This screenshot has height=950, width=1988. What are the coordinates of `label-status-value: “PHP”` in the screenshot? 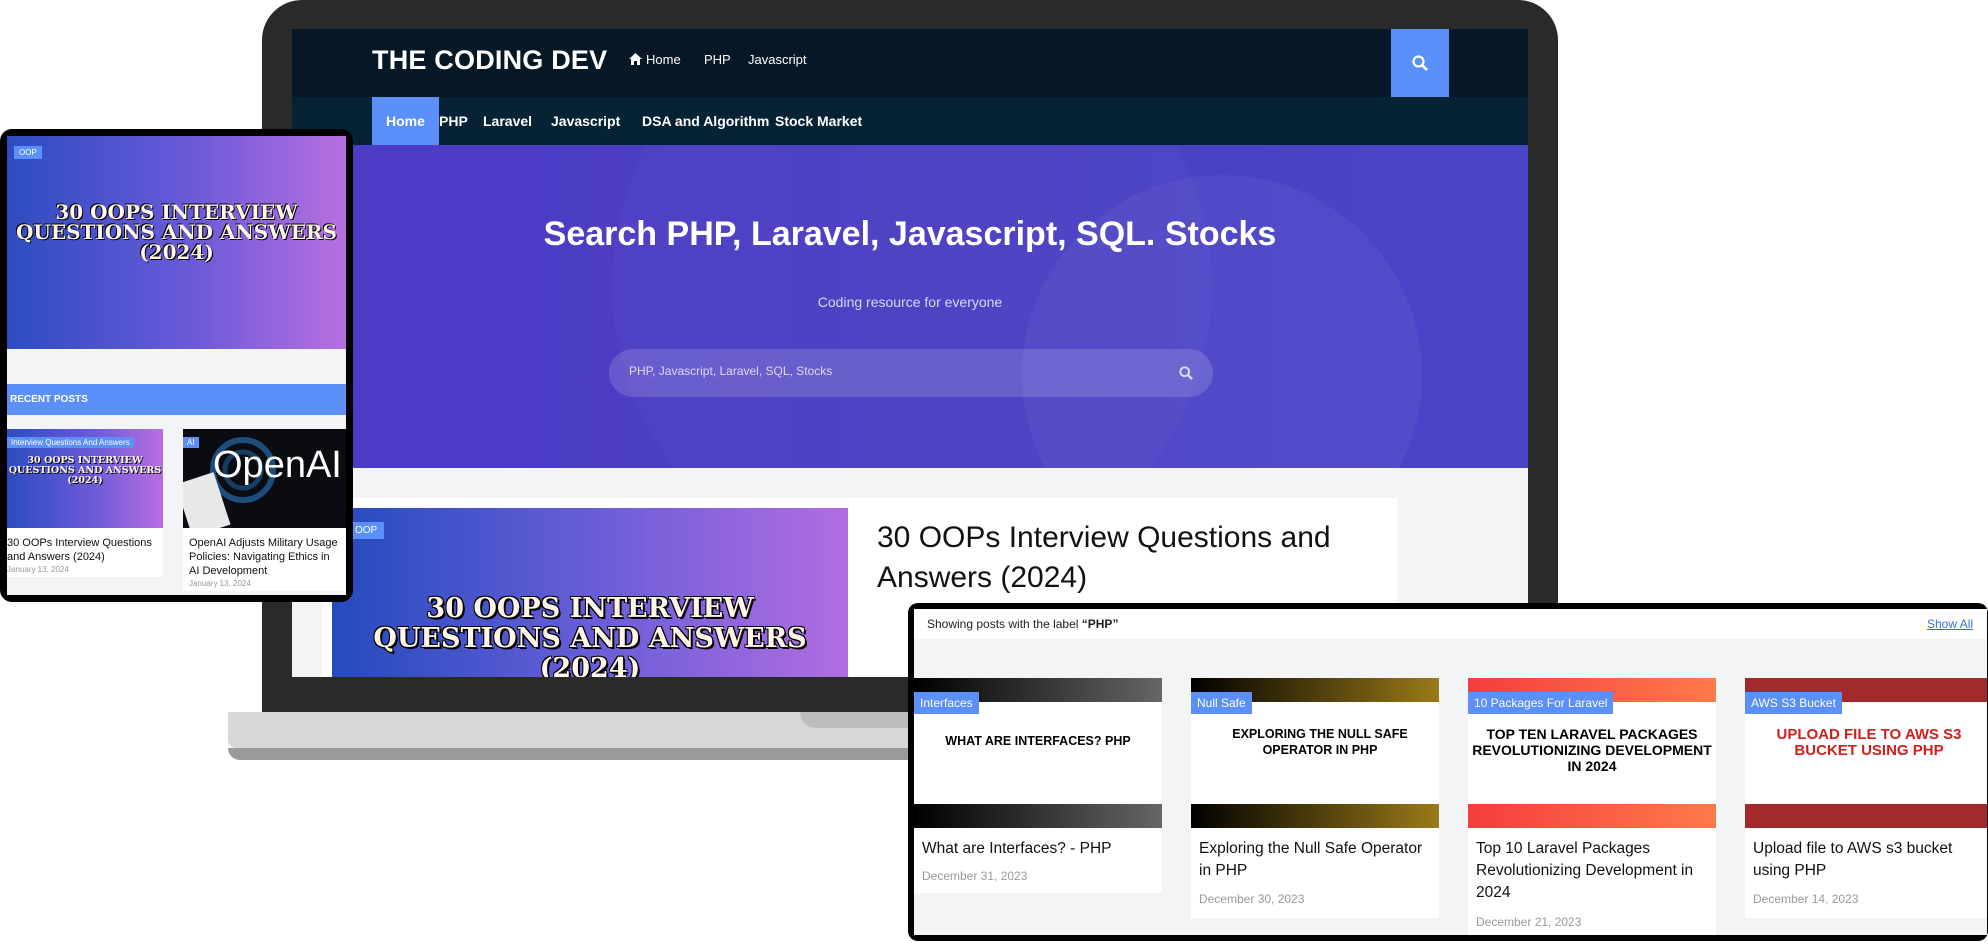 It's located at (1100, 624).